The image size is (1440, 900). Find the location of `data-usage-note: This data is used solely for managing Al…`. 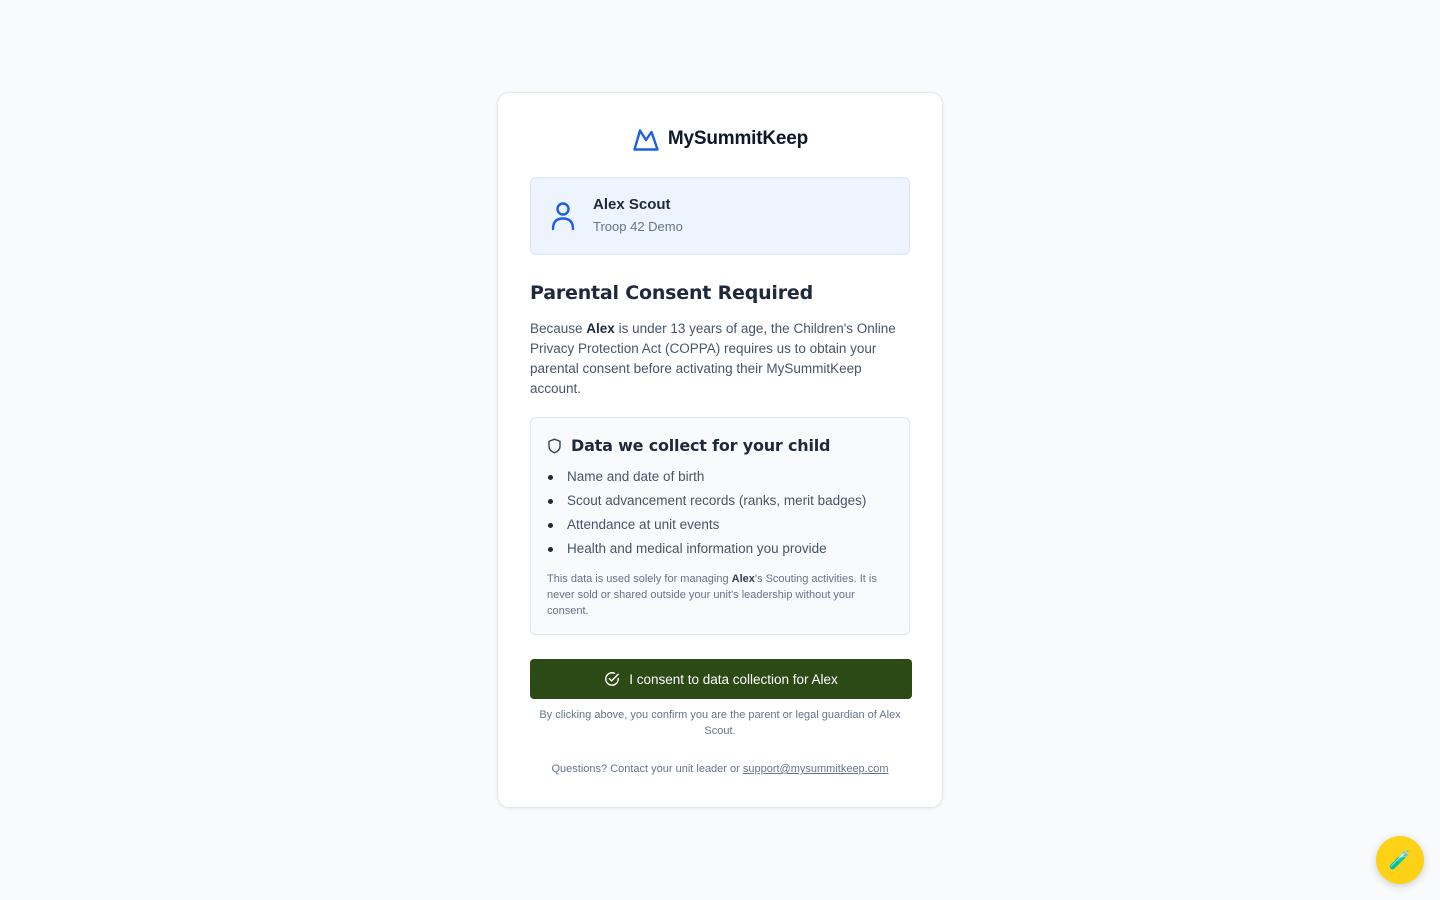

data-usage-note: This data is used solely for managing Al… is located at coordinates (720, 595).